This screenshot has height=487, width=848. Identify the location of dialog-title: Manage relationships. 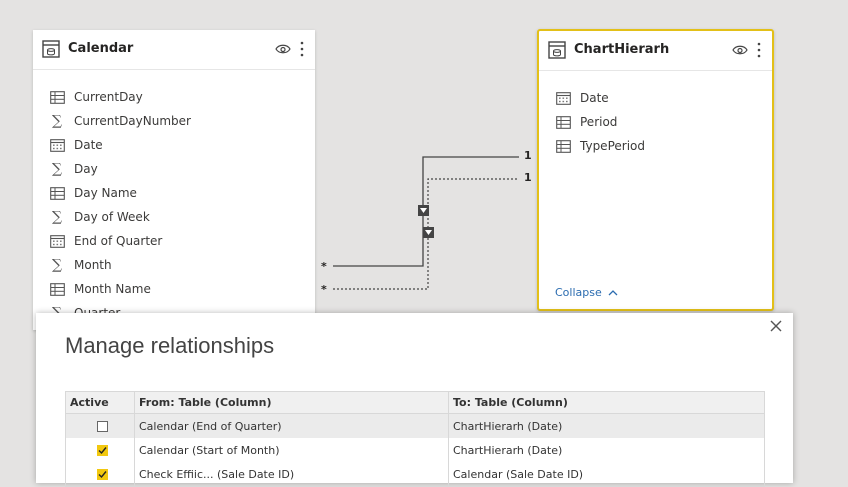
(170, 345).